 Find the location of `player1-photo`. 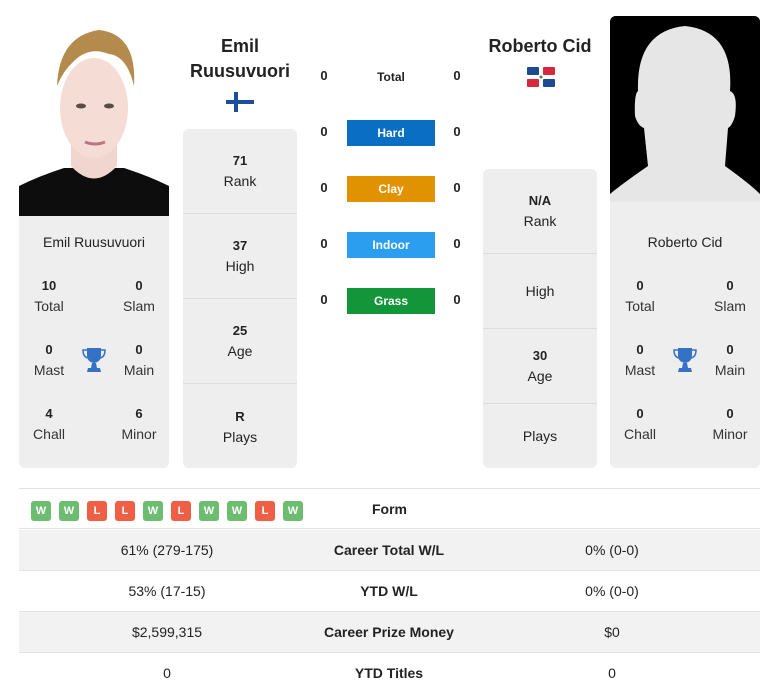

player1-photo is located at coordinates (94, 116).